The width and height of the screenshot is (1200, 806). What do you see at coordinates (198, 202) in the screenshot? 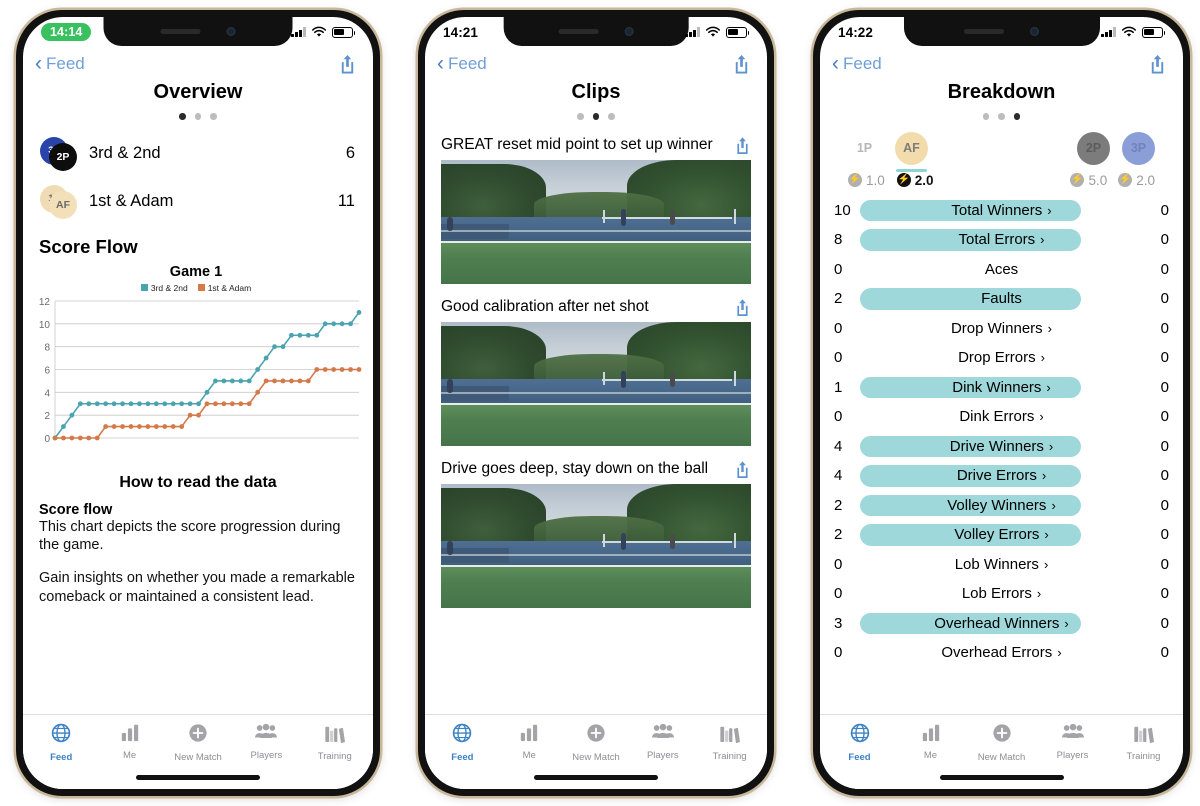
I see `team-row: 1P AF 1st & Adam 11` at bounding box center [198, 202].